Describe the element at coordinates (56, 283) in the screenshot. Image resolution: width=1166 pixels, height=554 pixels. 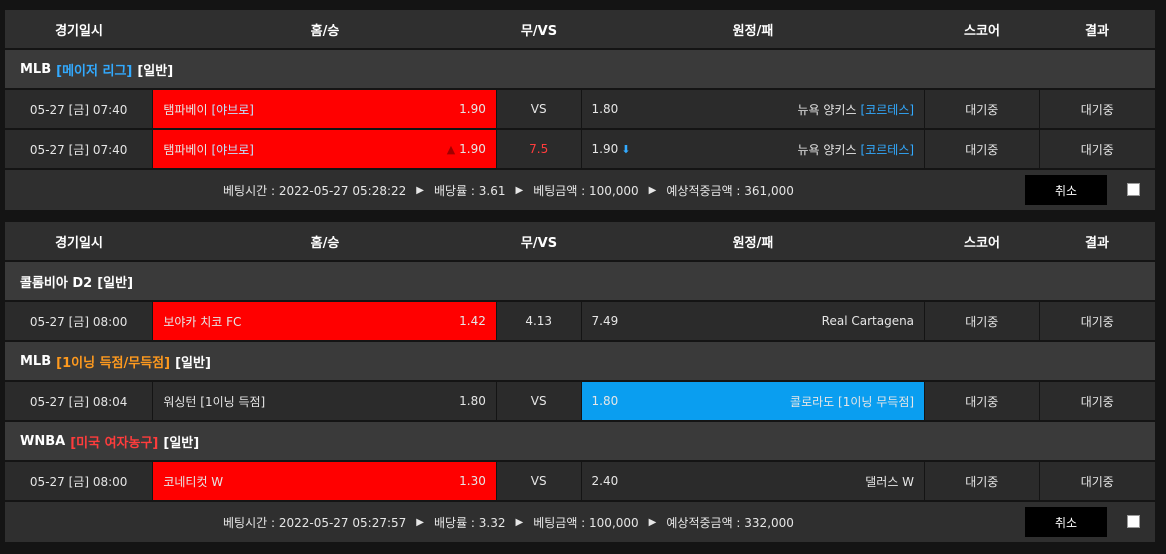
I see `league-name: 콜롬비아 D2` at that location.